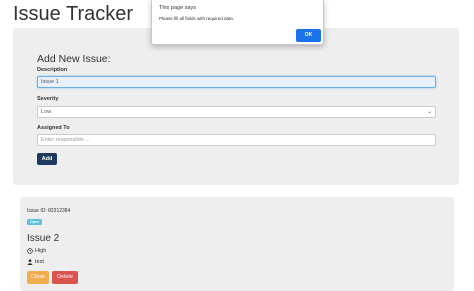 The width and height of the screenshot is (474, 291). What do you see at coordinates (73, 14) in the screenshot?
I see `app-title: Issue Tracker` at bounding box center [73, 14].